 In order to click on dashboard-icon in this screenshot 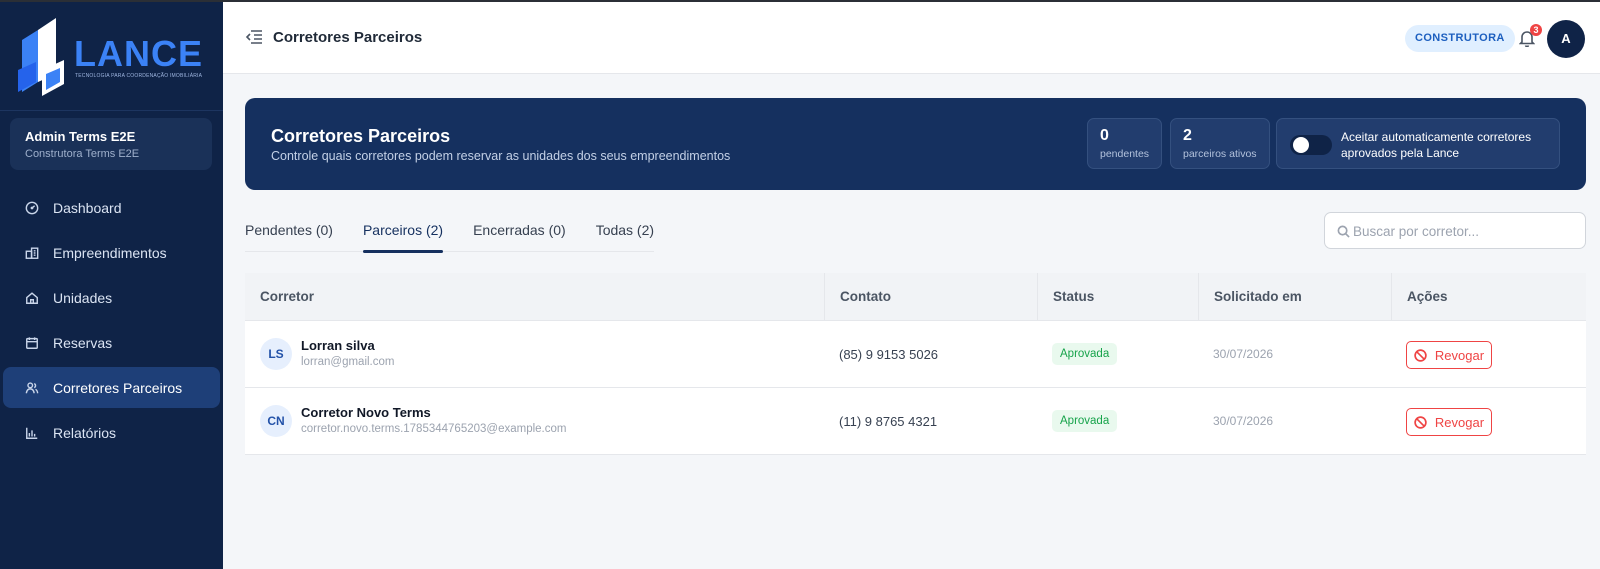, I will do `click(32, 208)`.